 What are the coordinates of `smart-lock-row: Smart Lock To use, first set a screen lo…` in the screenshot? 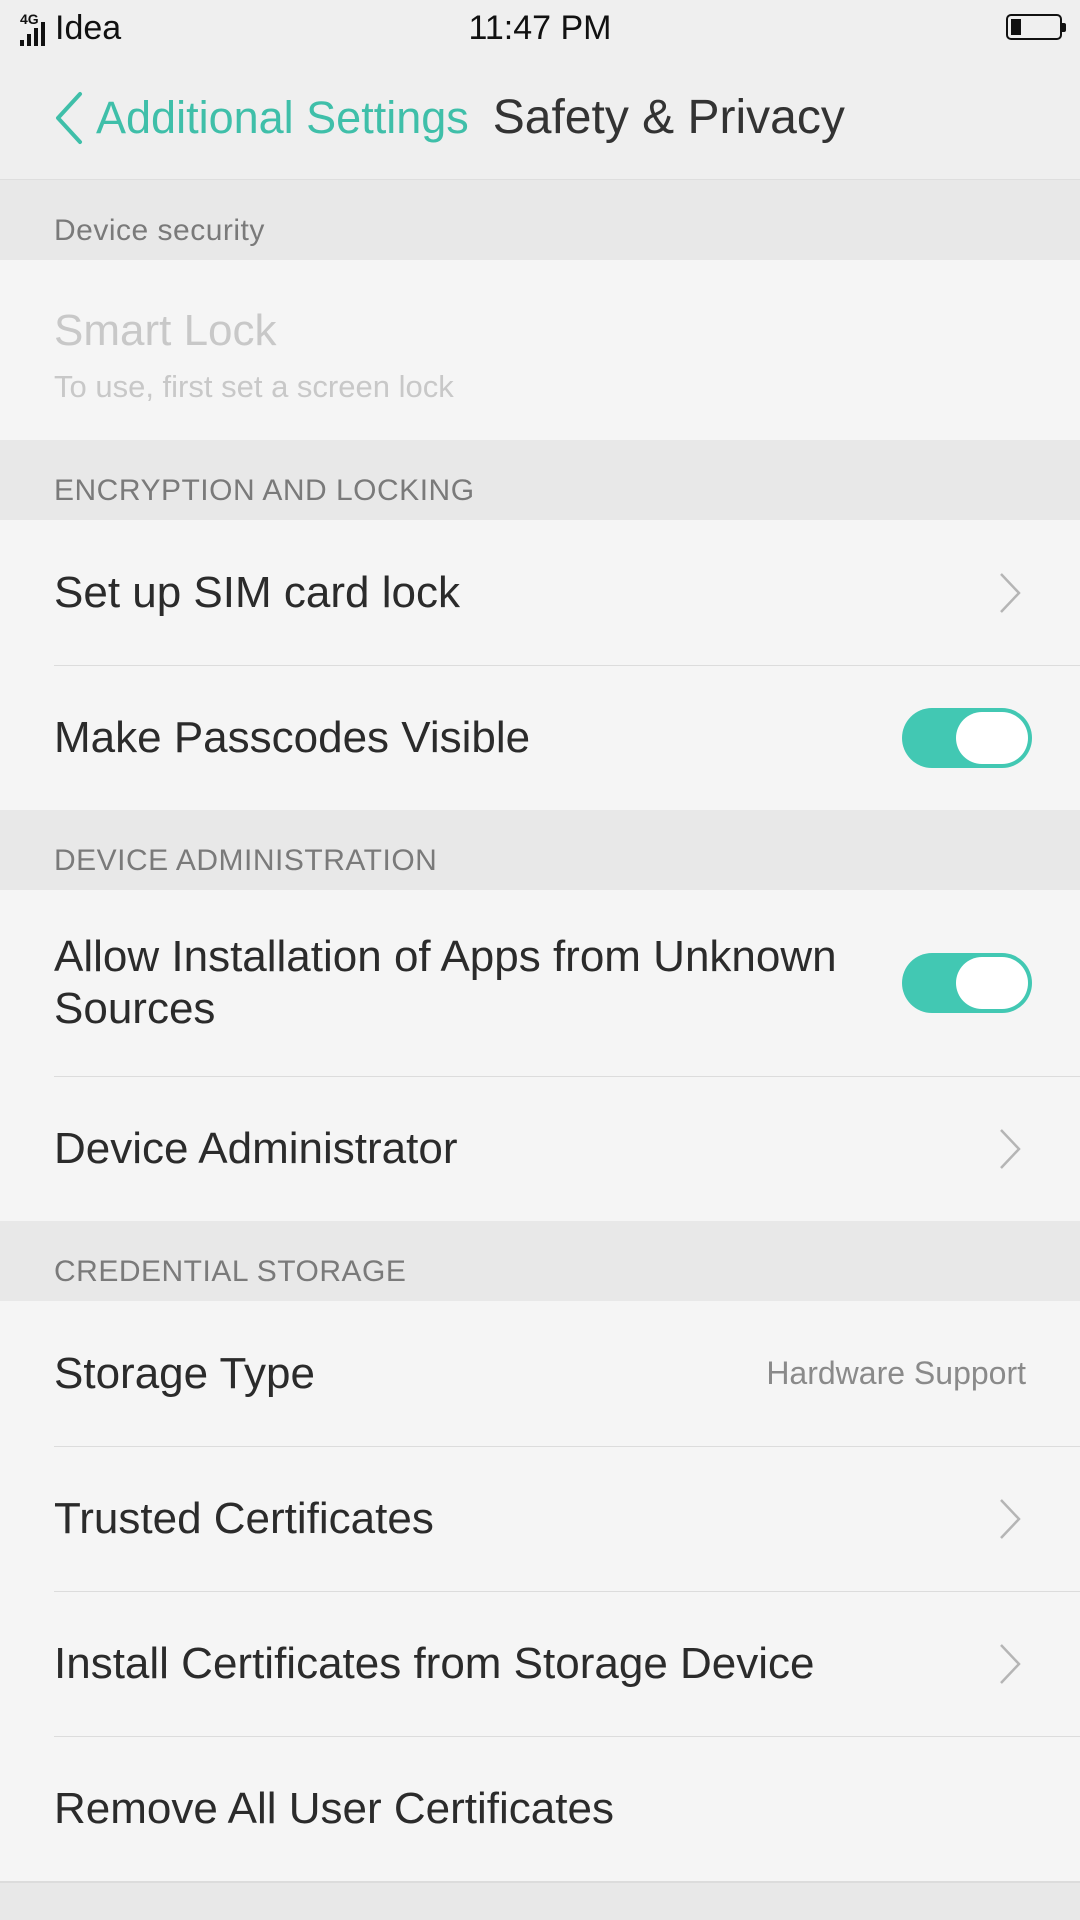 It's located at (540, 350).